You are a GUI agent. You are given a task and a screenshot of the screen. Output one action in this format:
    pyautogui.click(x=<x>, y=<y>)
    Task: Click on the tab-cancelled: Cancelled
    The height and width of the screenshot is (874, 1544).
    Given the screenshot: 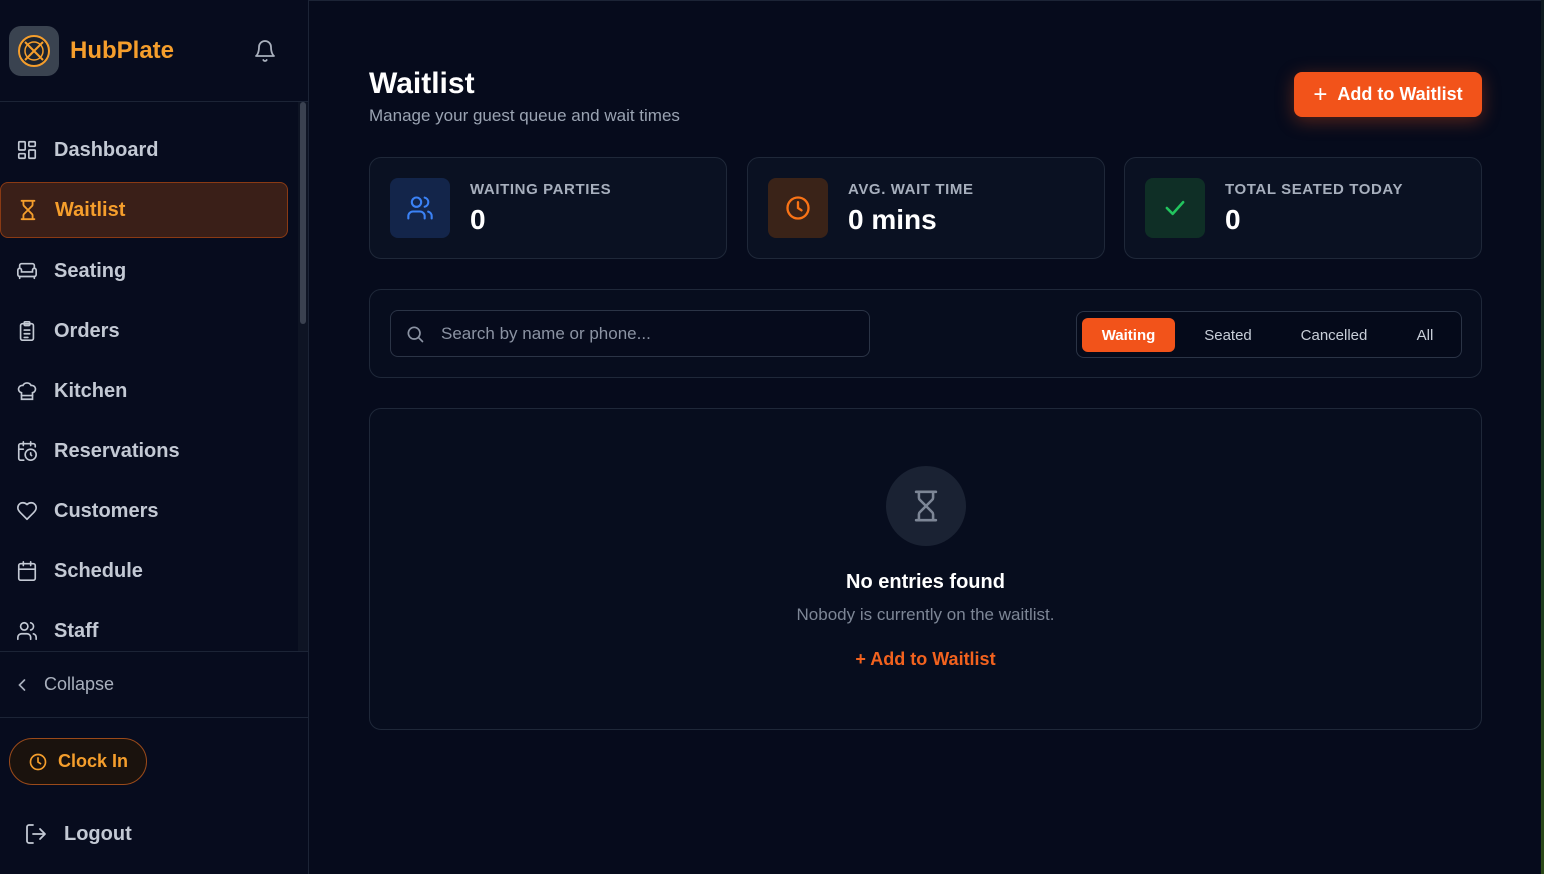 What is the action you would take?
    pyautogui.click(x=1334, y=335)
    